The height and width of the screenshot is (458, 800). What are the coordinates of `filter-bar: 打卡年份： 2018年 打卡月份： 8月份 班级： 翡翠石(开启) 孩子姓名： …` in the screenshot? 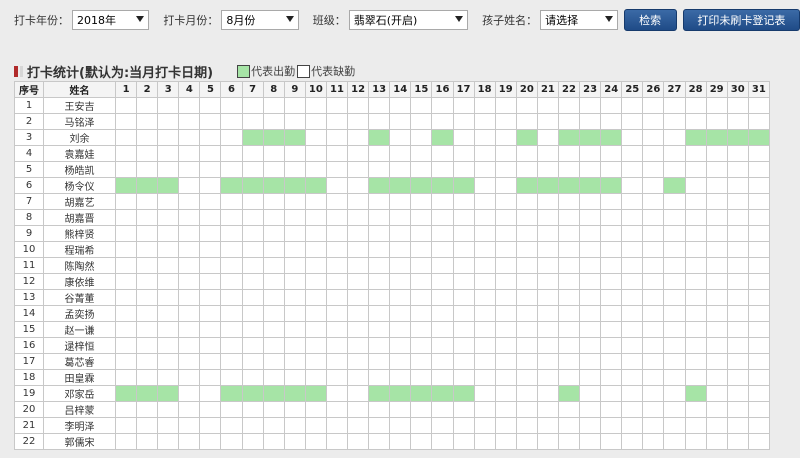 It's located at (400, 20).